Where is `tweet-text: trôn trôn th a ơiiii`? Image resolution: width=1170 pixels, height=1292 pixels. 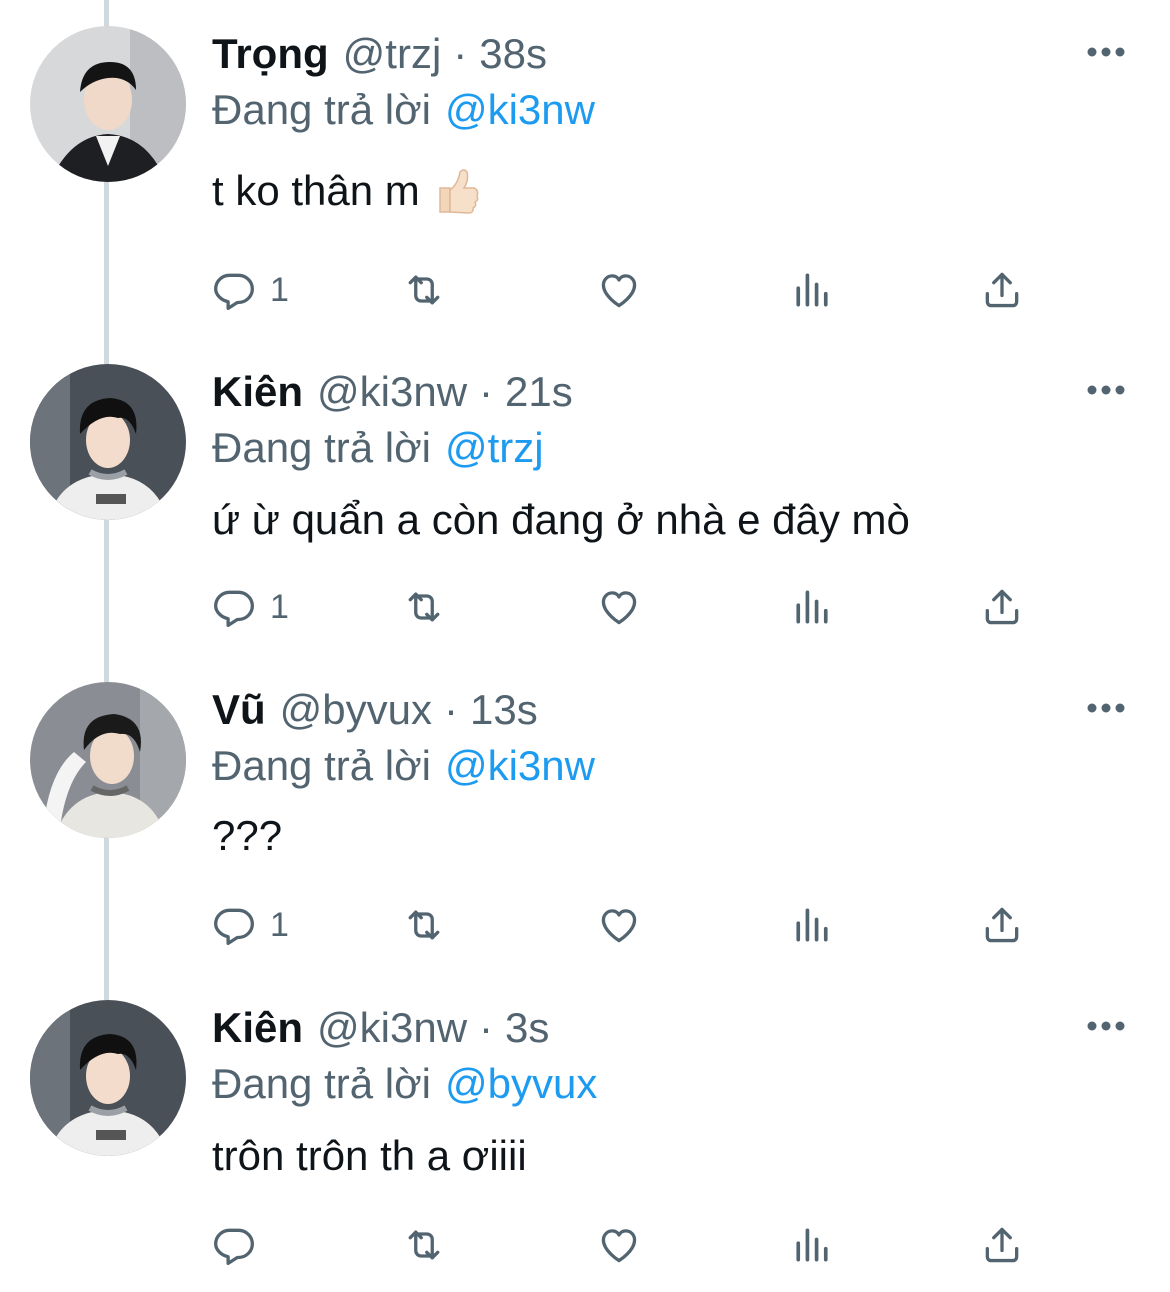
tweet-text: trôn trôn th a ơiiii is located at coordinates (369, 1156).